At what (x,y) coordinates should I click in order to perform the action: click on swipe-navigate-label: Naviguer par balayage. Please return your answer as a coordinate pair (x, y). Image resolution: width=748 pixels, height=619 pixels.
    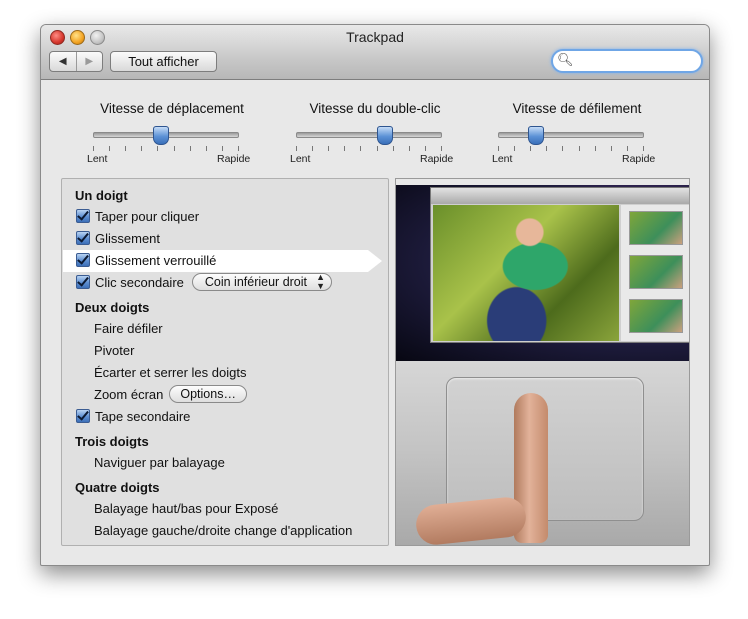
    Looking at the image, I should click on (159, 462).